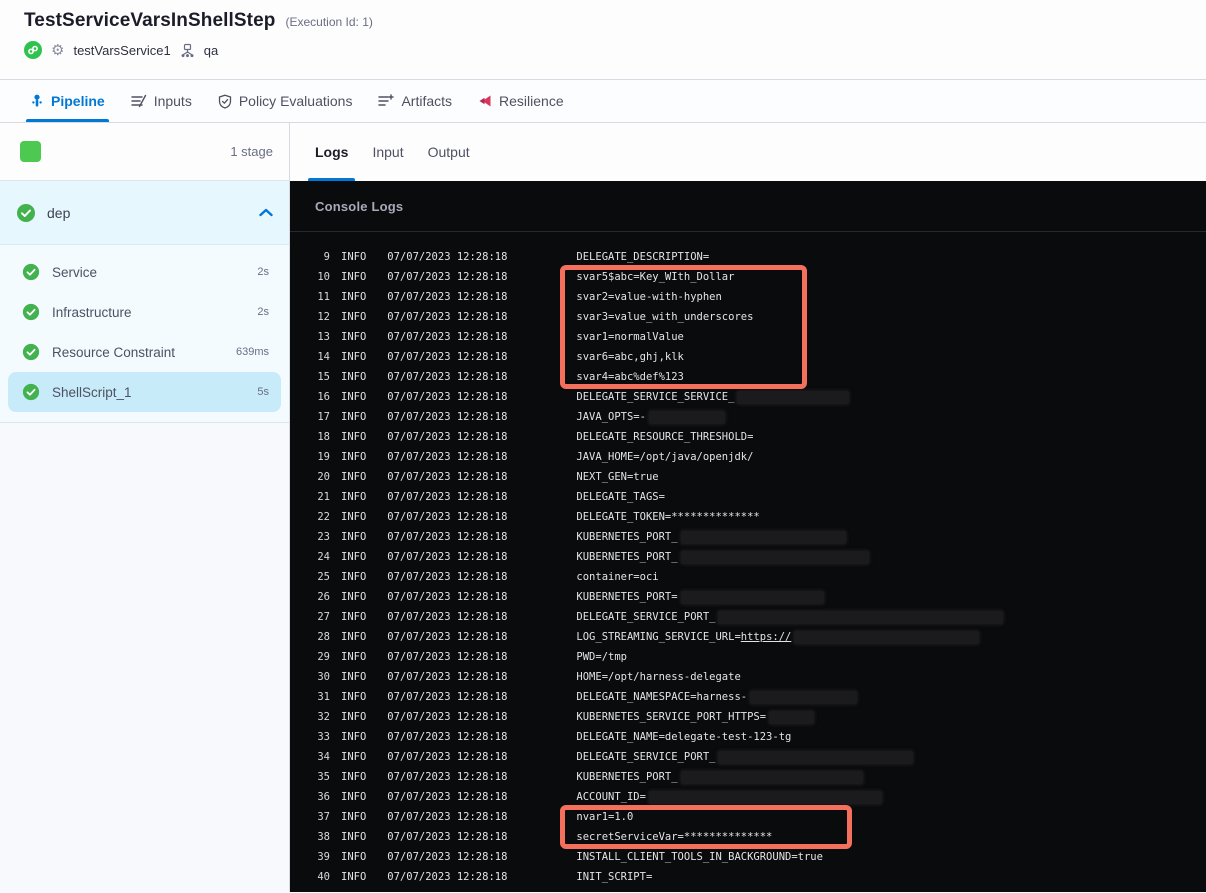  What do you see at coordinates (121, 50) in the screenshot?
I see `service-name: testVarsService1` at bounding box center [121, 50].